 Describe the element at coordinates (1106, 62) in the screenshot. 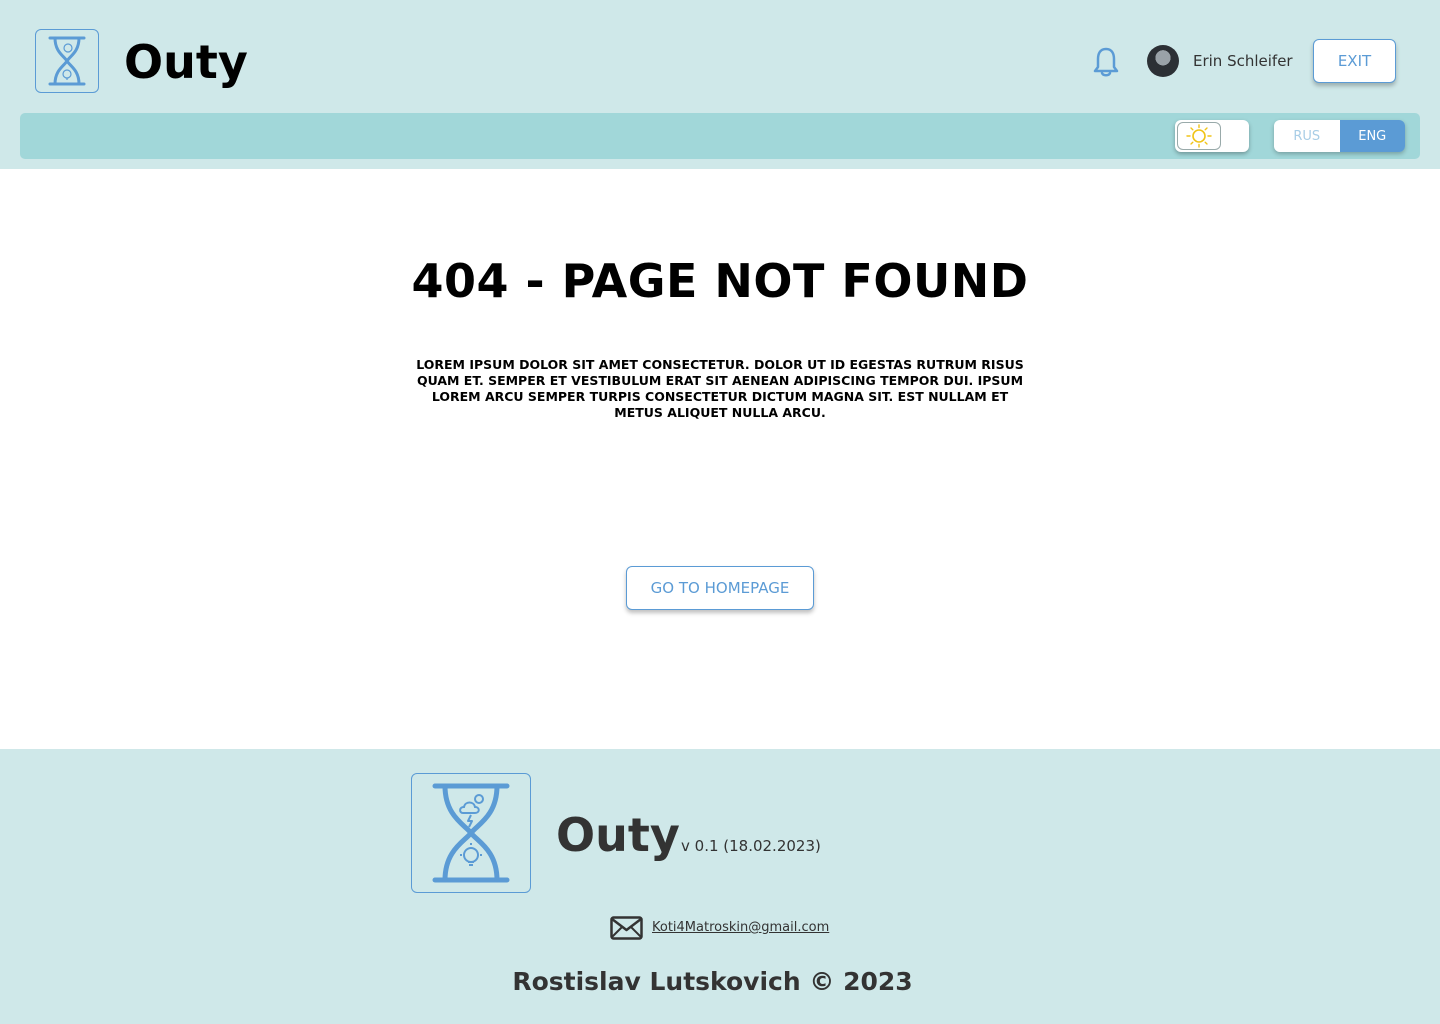

I see `bell-icon` at that location.